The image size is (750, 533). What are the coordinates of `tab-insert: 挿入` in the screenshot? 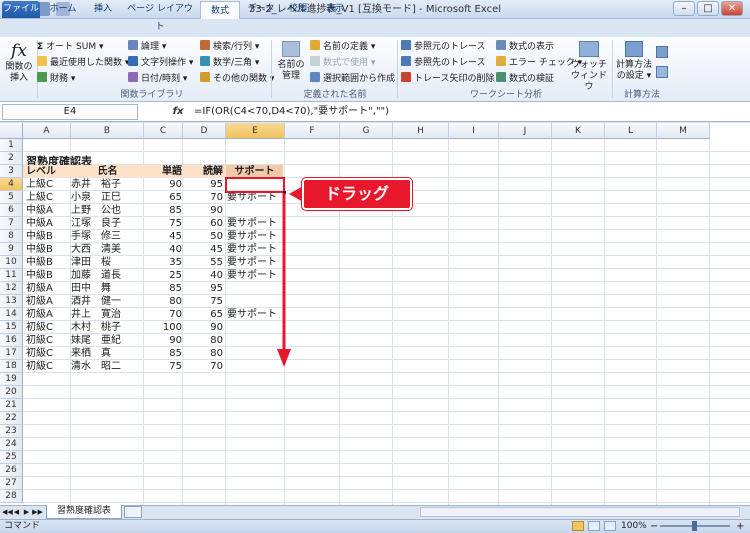 It's located at (103, 9).